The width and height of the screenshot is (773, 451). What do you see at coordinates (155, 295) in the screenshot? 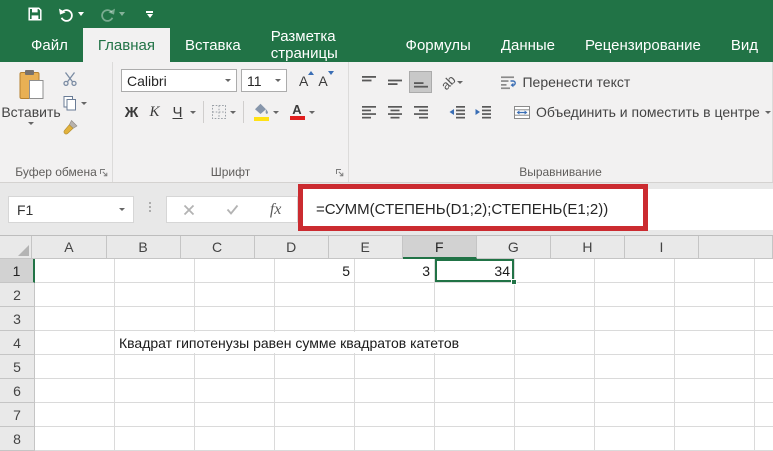
I see `cell-B2` at bounding box center [155, 295].